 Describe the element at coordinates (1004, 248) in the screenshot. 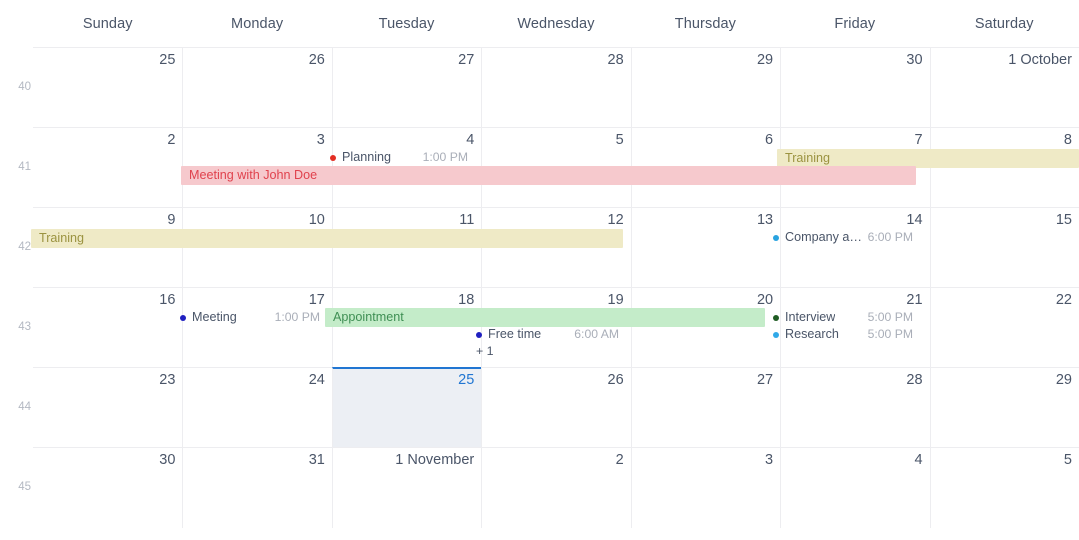

I see `day-cell-oct-15: 15` at that location.